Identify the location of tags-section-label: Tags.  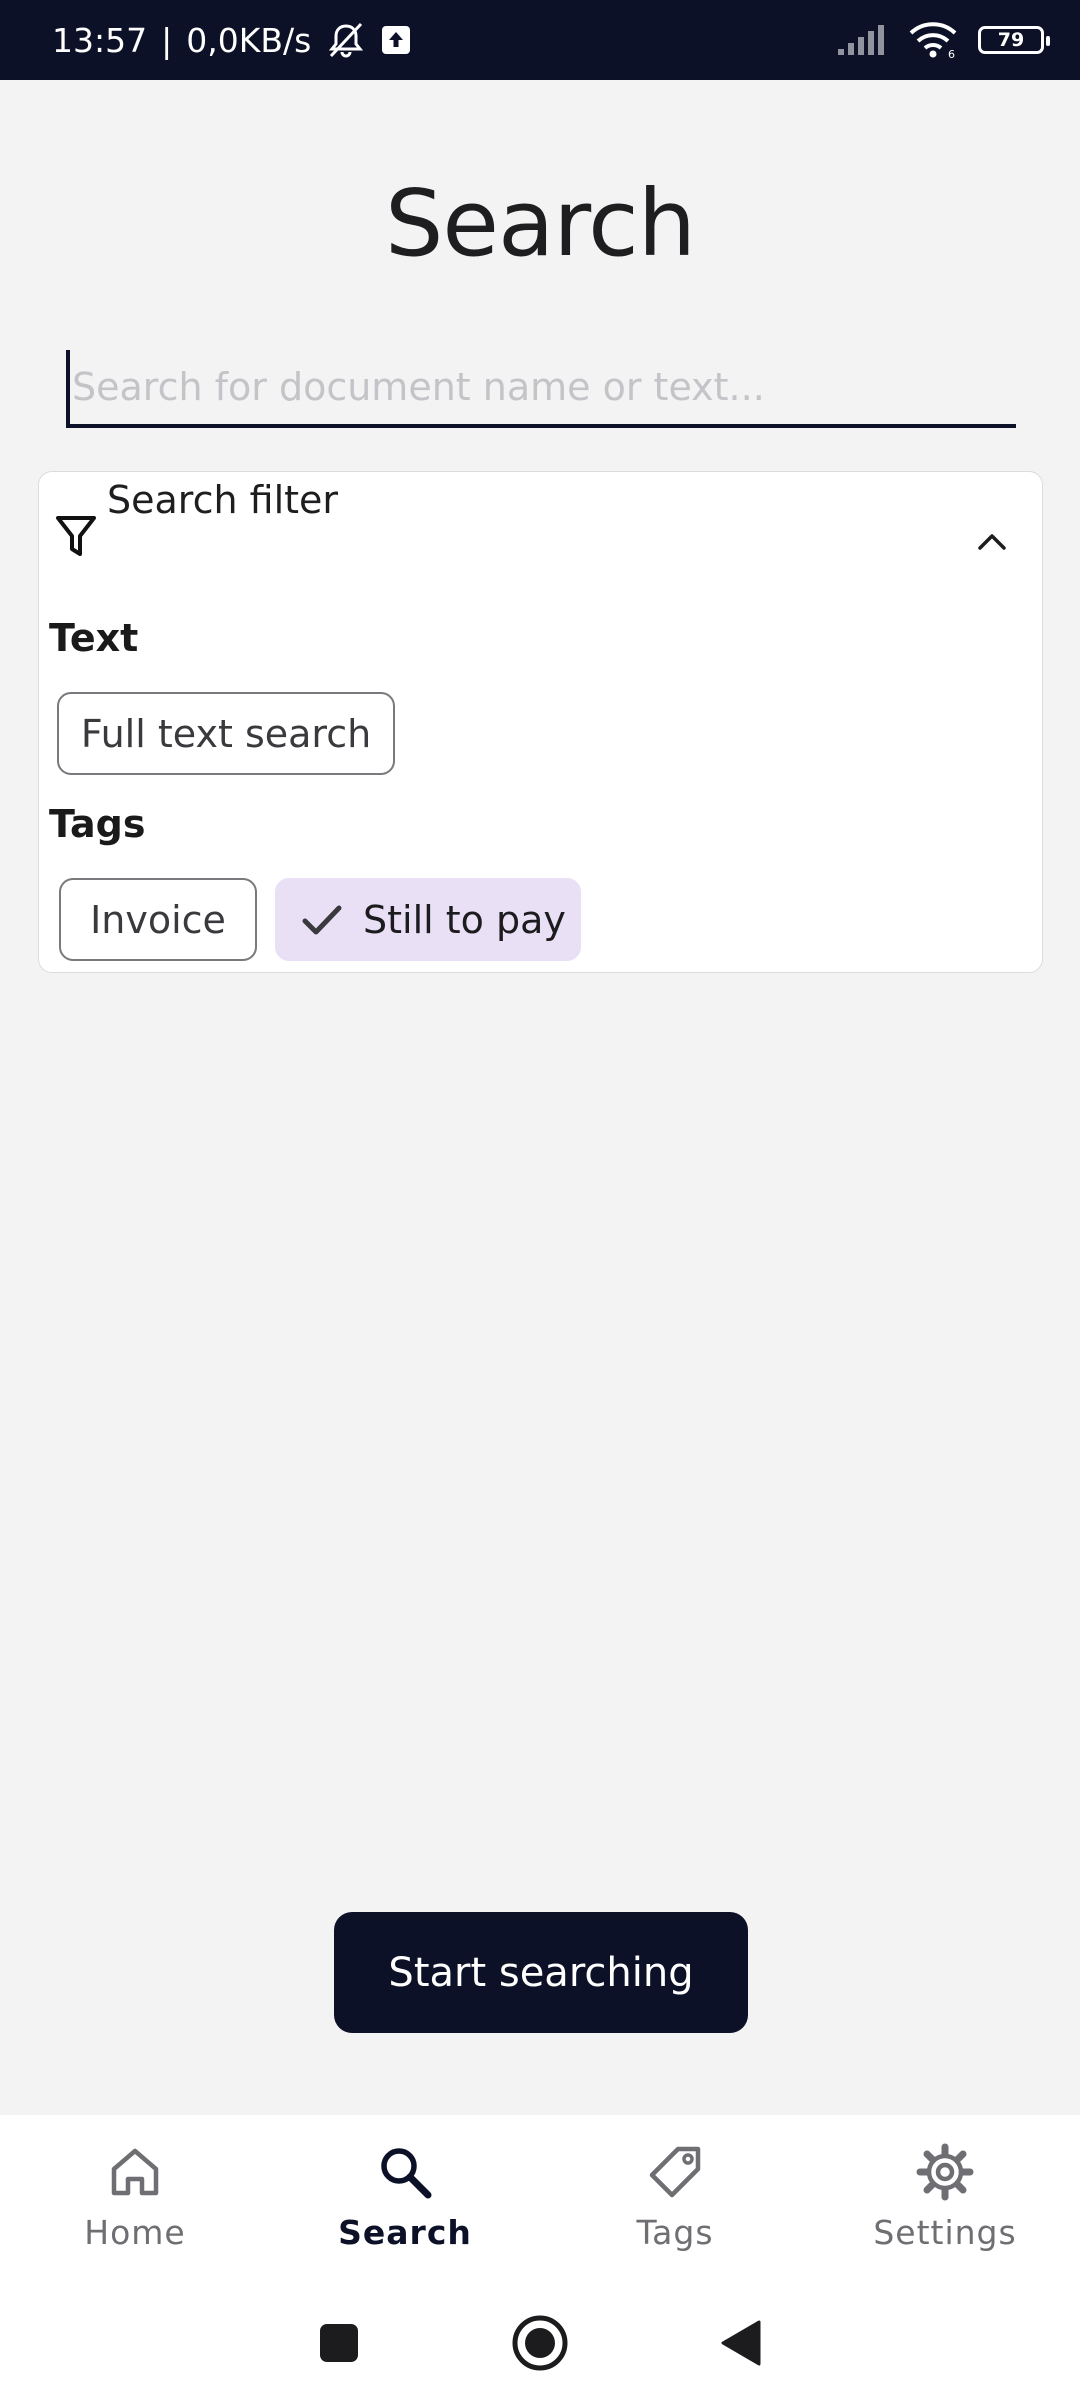
(97, 824).